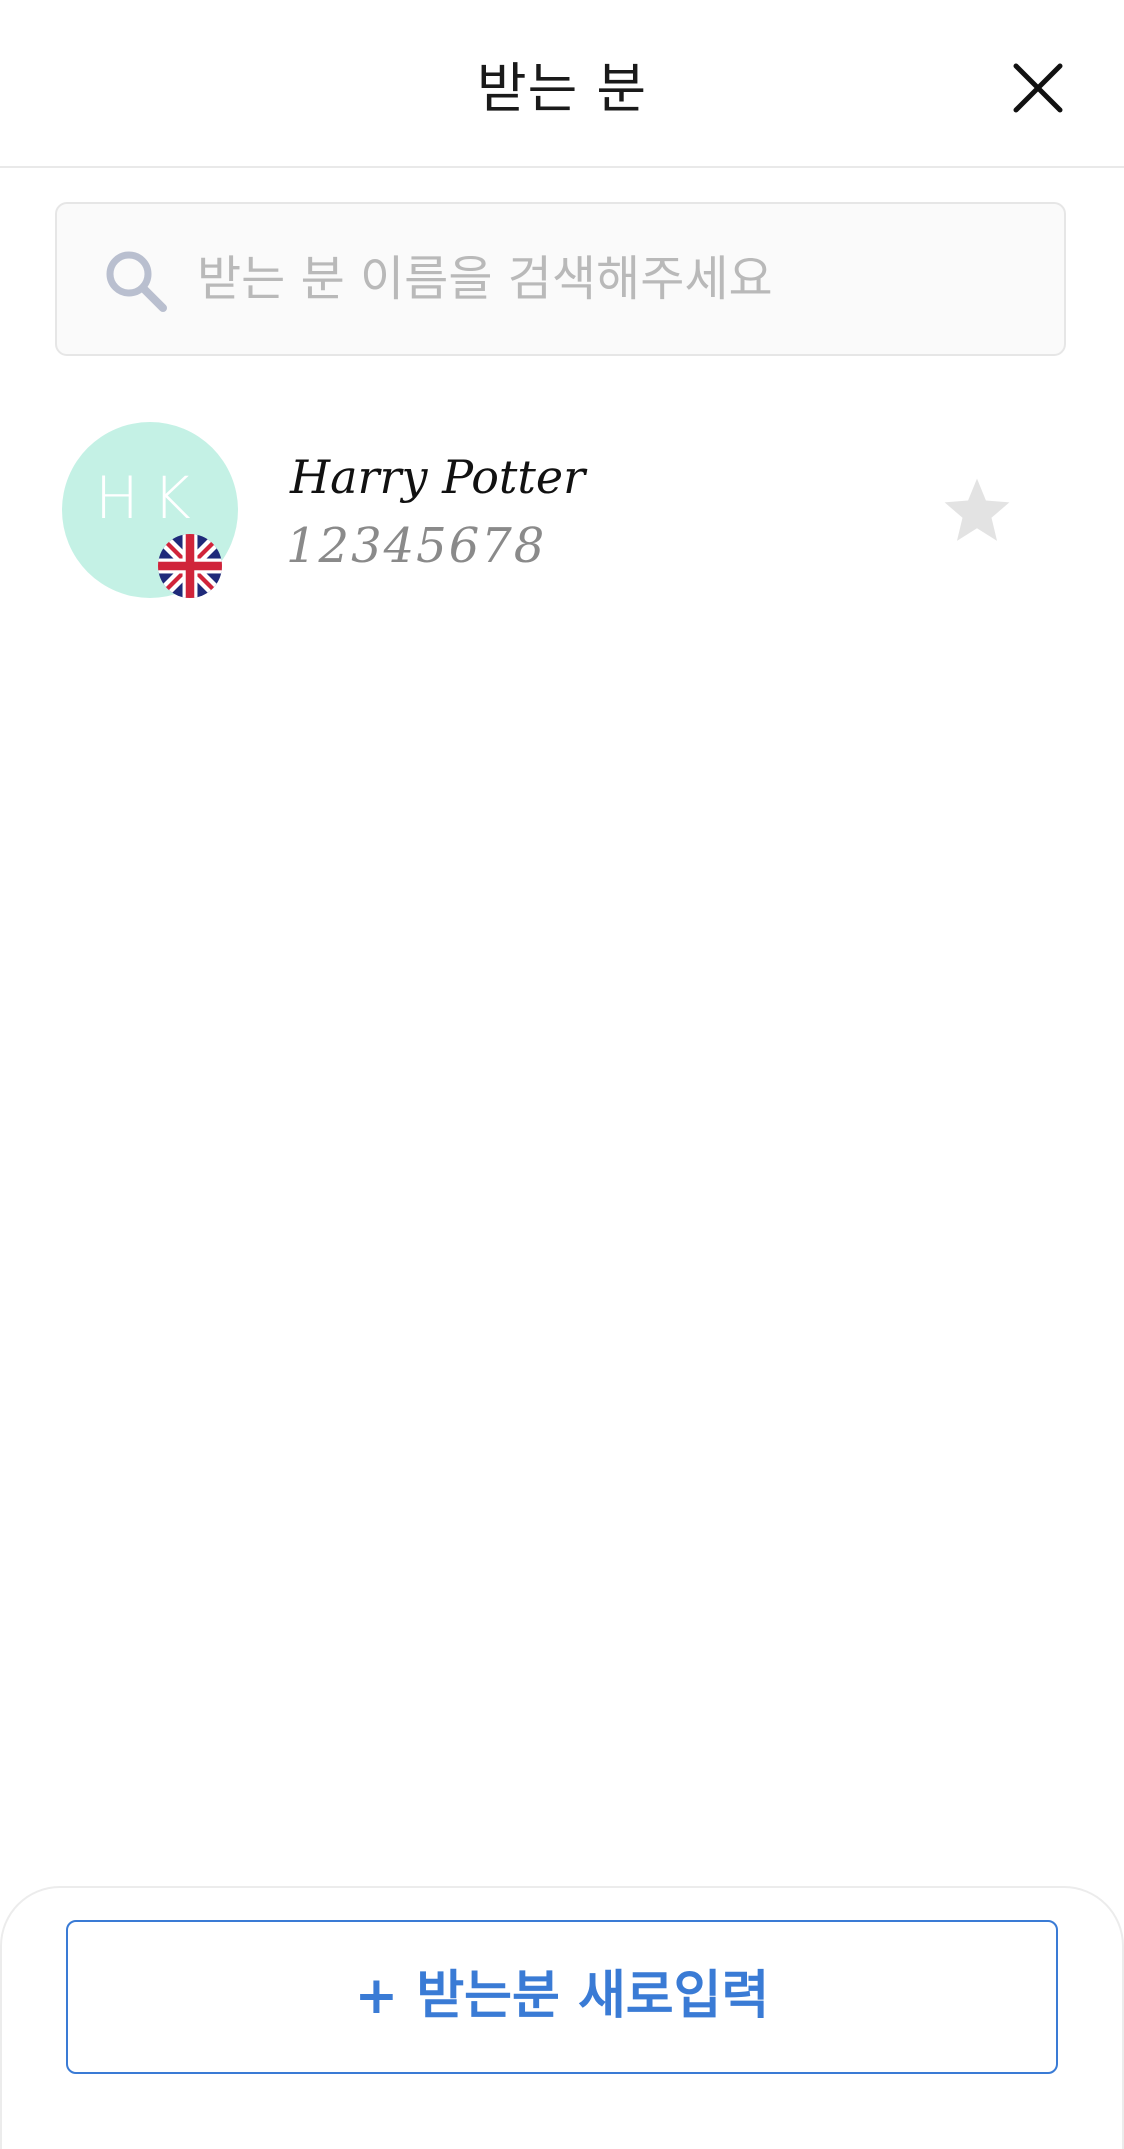  I want to click on uk-flag-icon, so click(190, 566).